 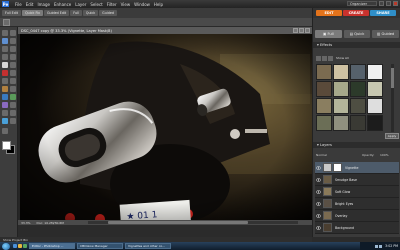 I want to click on layer-mask-thumbnail, so click(x=337, y=167).